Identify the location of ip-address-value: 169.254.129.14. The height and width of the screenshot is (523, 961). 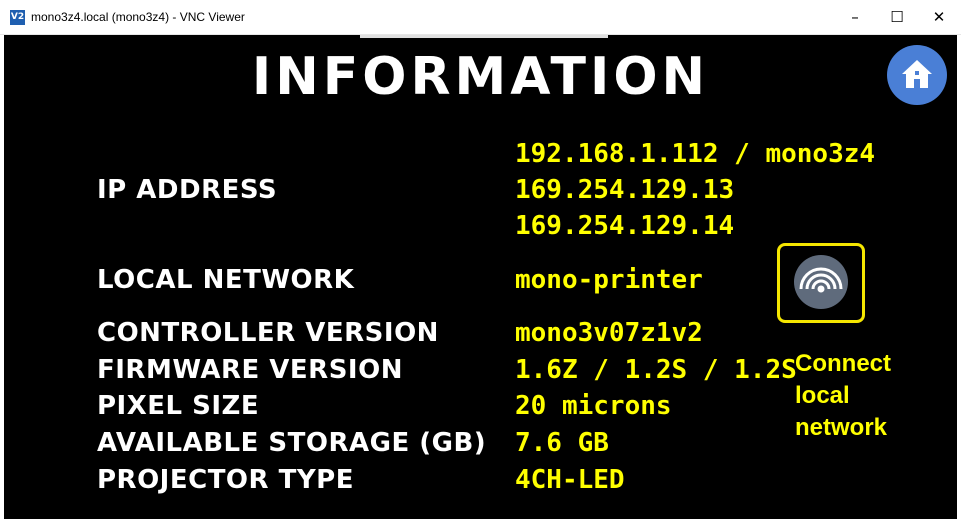
(625, 226).